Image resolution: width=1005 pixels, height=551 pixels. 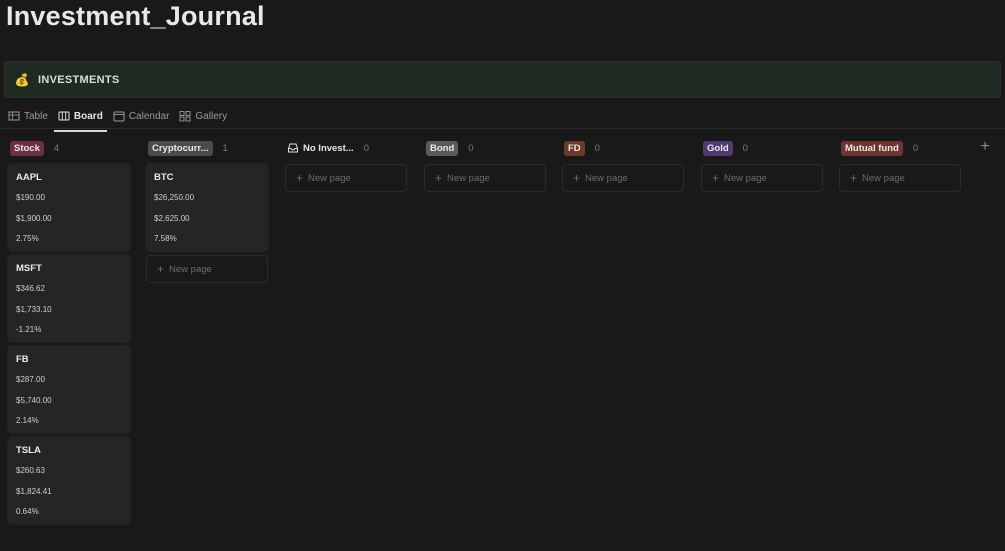 What do you see at coordinates (164, 177) in the screenshot?
I see `card-title: BTC` at bounding box center [164, 177].